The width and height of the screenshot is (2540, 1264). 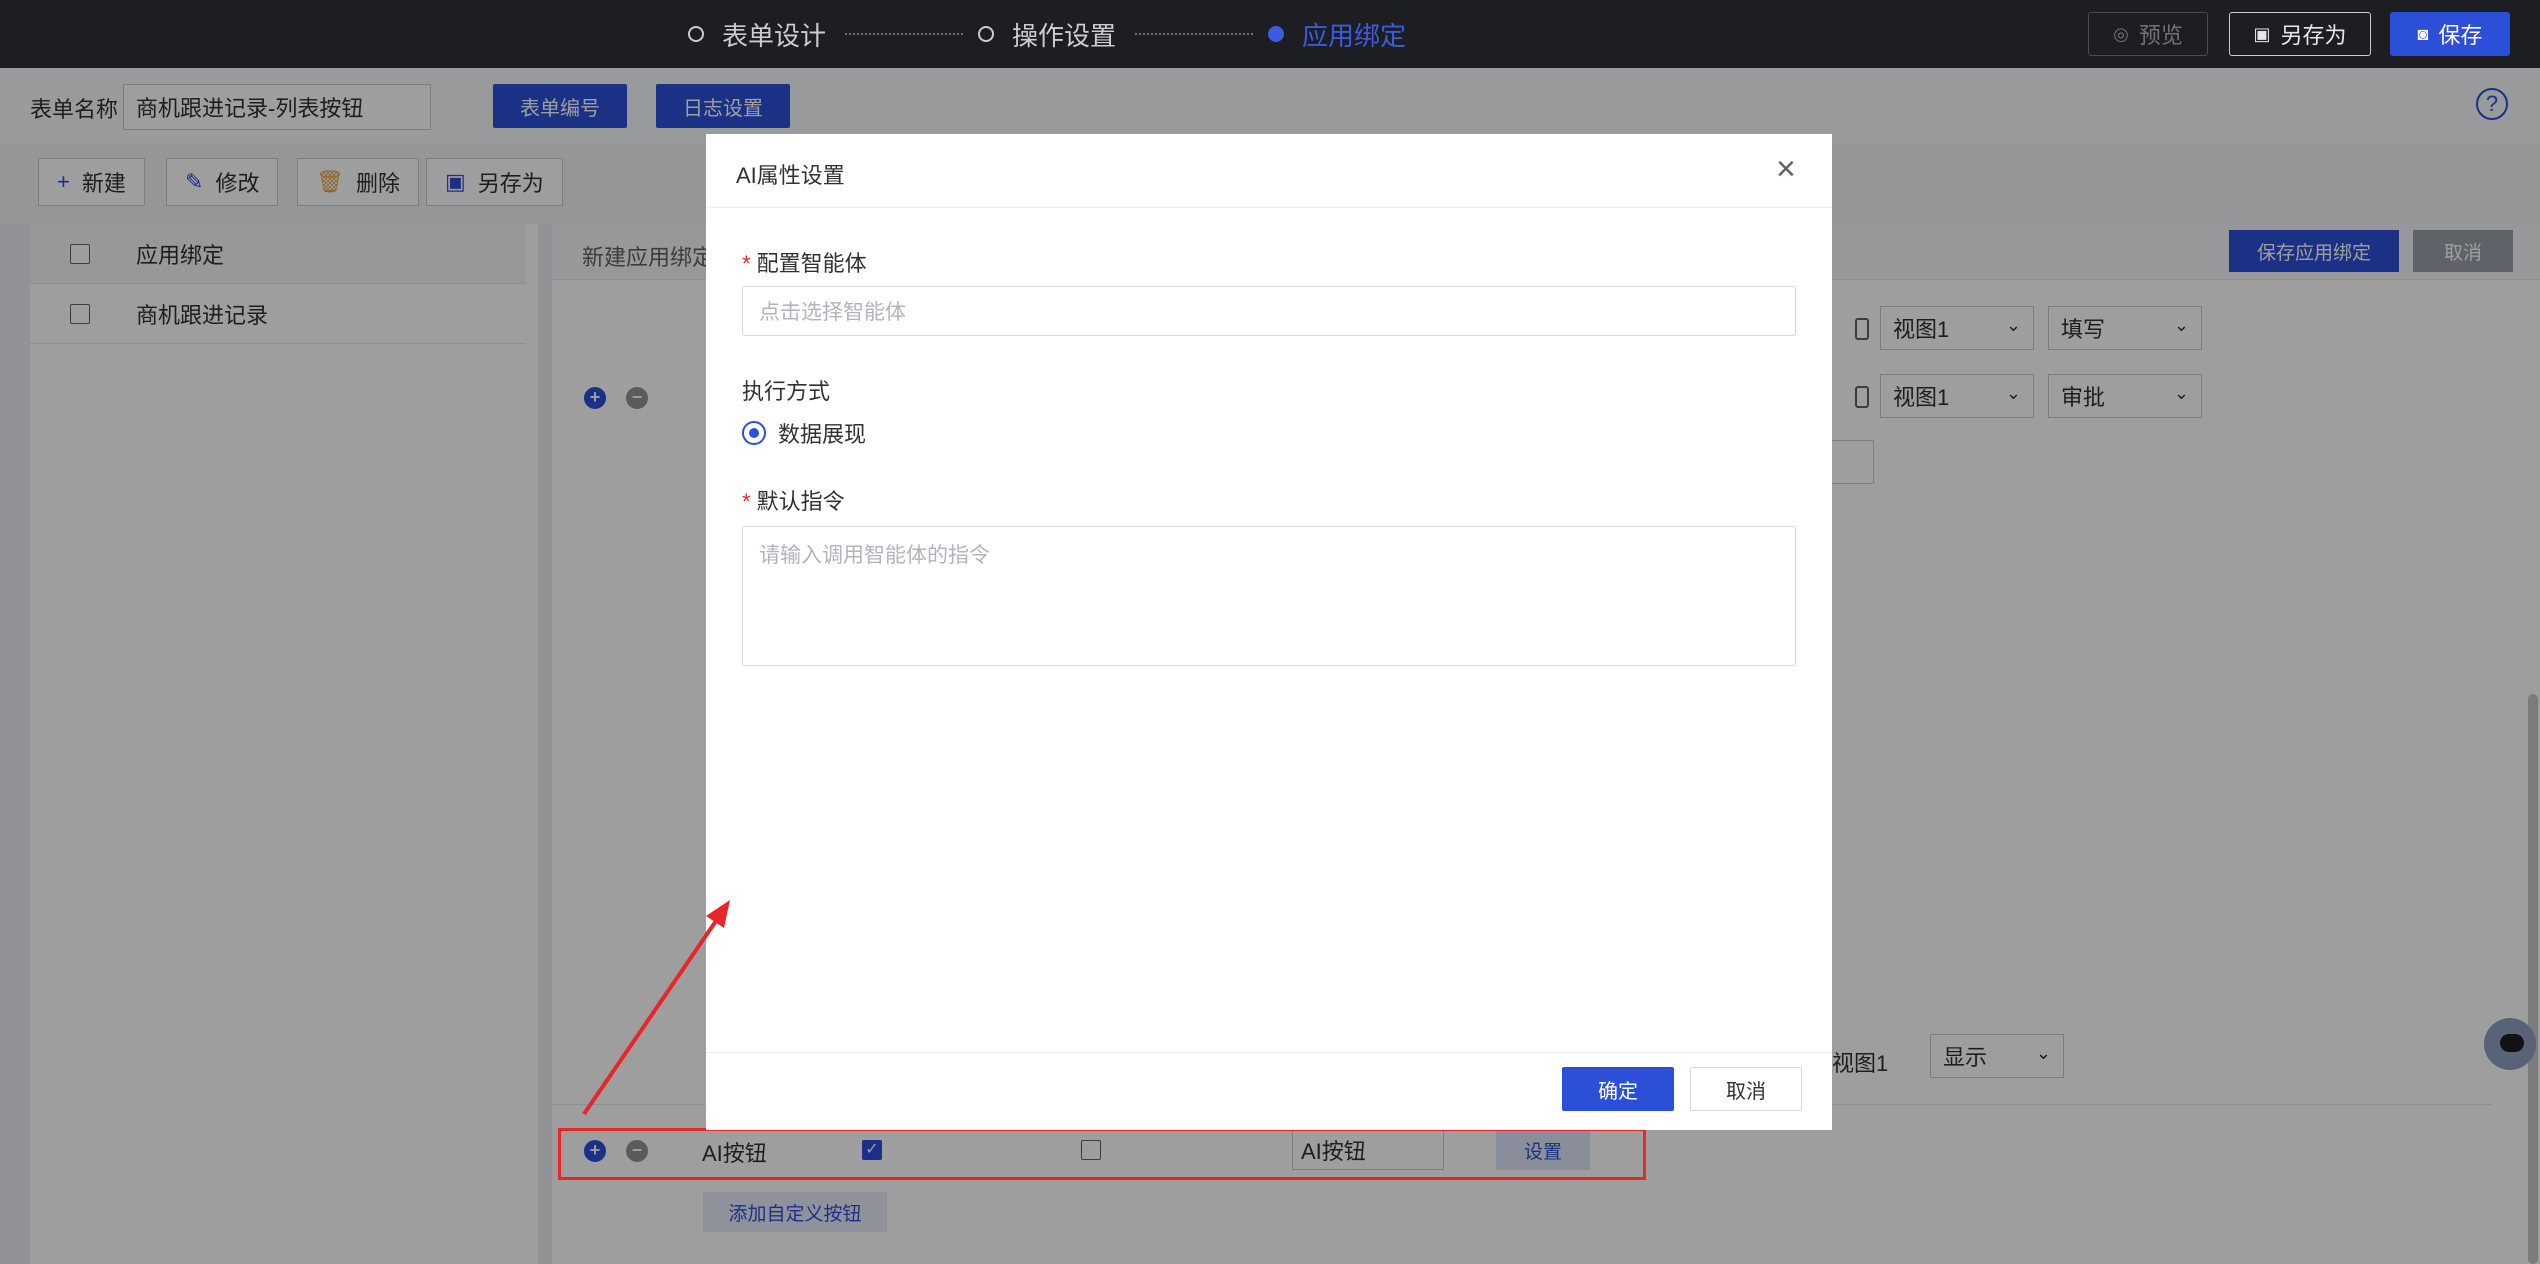 What do you see at coordinates (790, 175) in the screenshot?
I see `dialog-title: AI属性设置` at bounding box center [790, 175].